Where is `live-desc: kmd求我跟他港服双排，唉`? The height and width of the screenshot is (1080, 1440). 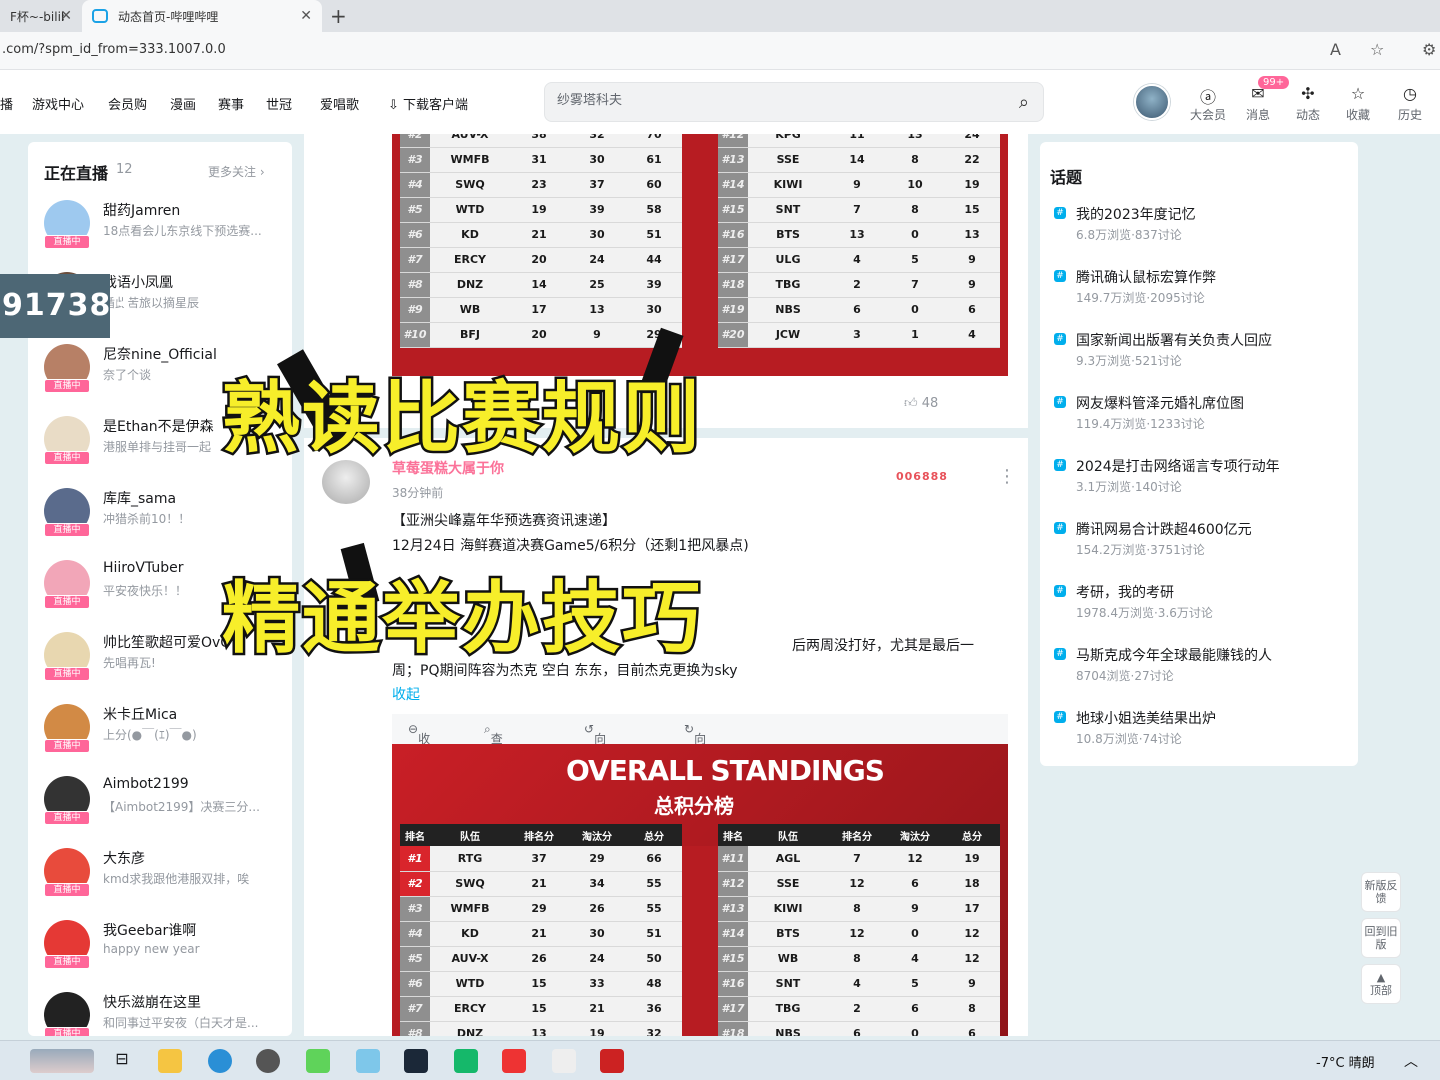
live-desc: kmd求我跟他港服双排，唉 is located at coordinates (176, 879).